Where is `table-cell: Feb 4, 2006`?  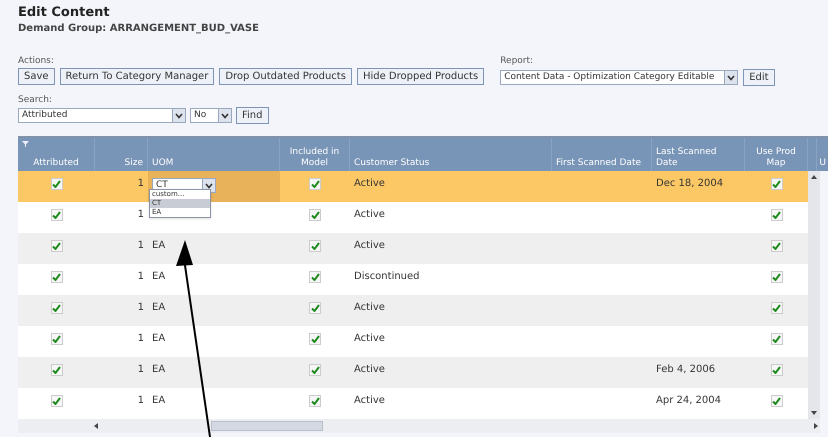 table-cell: Feb 4, 2006 is located at coordinates (686, 370).